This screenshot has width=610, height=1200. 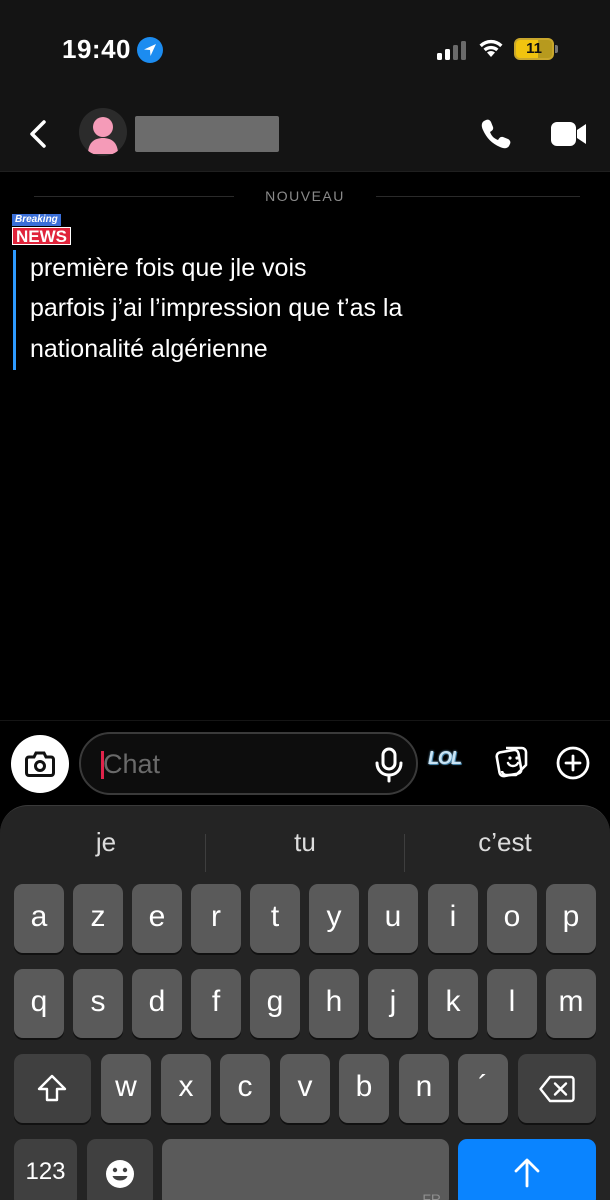 What do you see at coordinates (228, 764) in the screenshot?
I see `chat-input` at bounding box center [228, 764].